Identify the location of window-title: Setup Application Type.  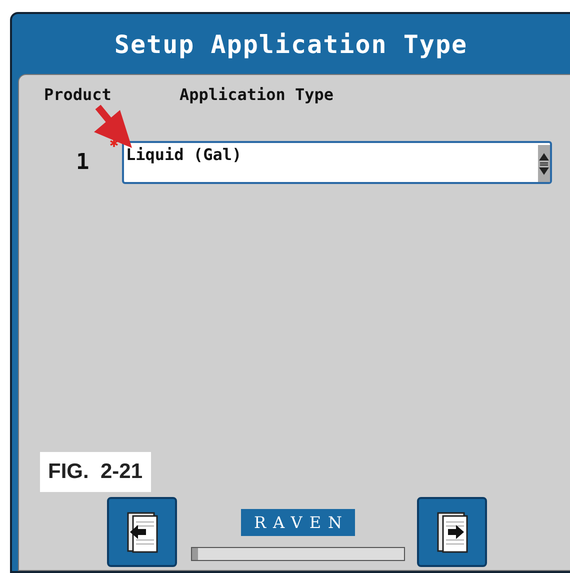
(291, 44).